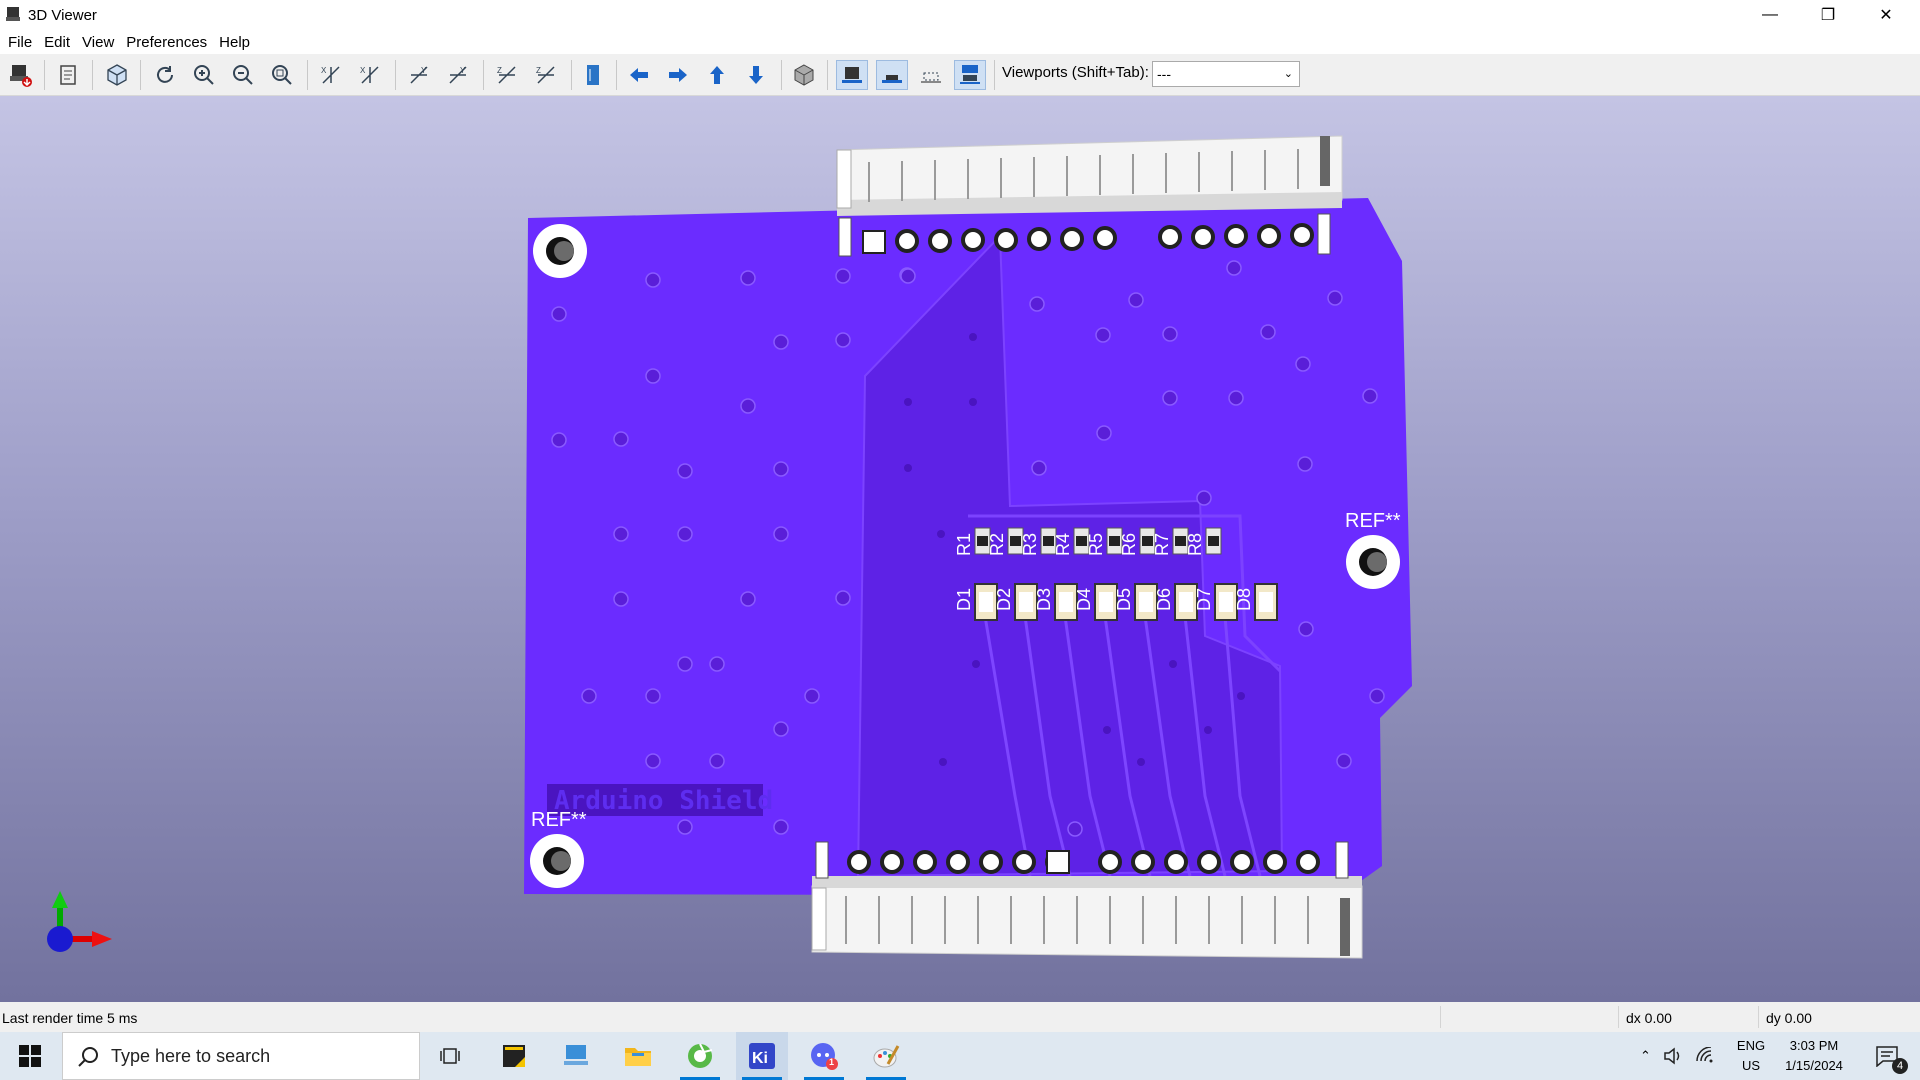 Image resolution: width=1920 pixels, height=1080 pixels. I want to click on windows-icon, so click(30, 1056).